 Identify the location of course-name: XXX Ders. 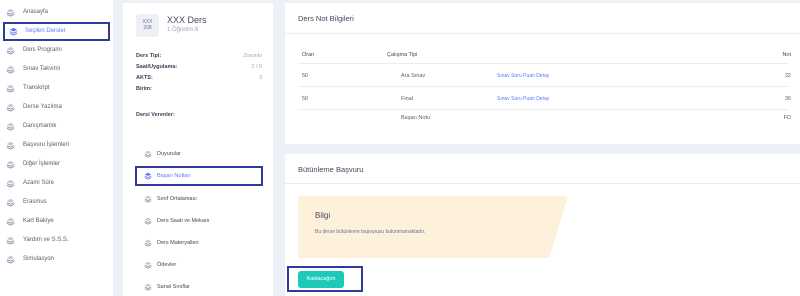
(187, 20).